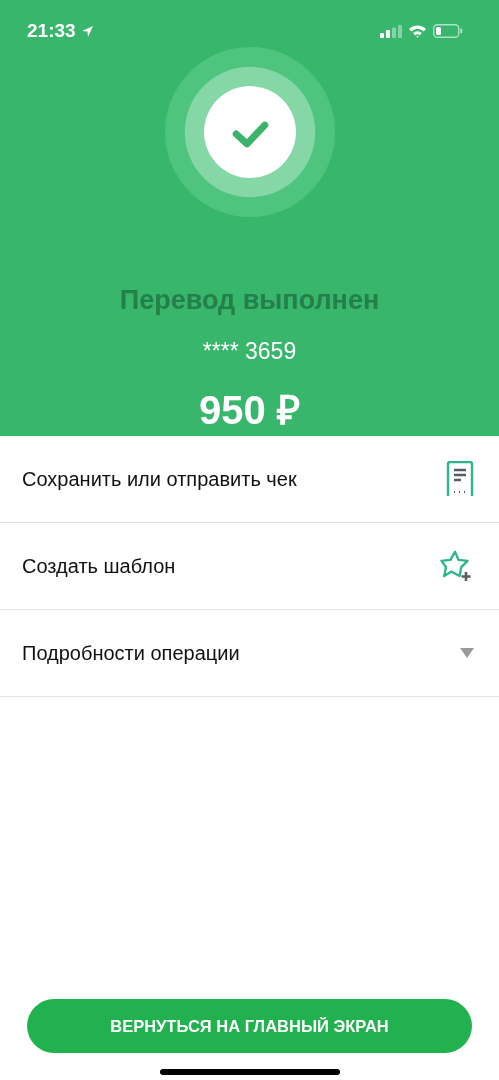 This screenshot has width=499, height=1080. I want to click on action-row: Сохранить или отправить чек, so click(249, 479).